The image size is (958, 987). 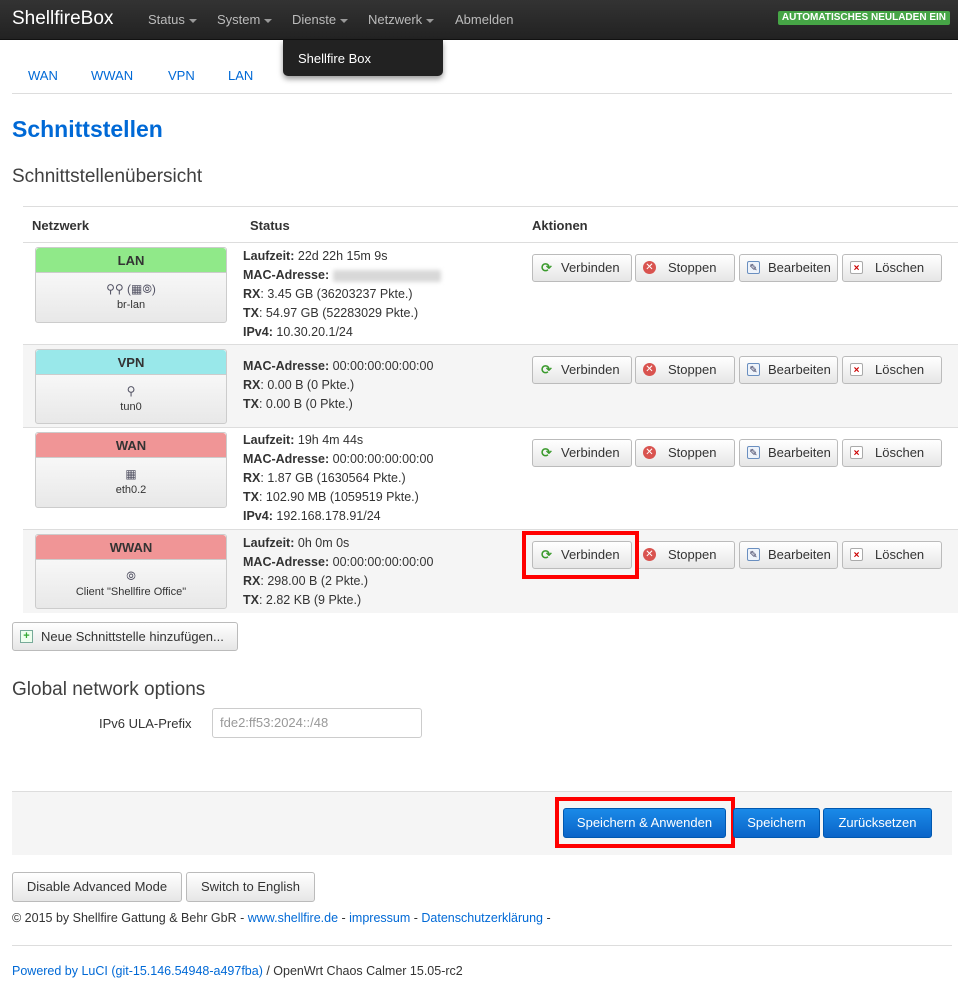 What do you see at coordinates (580, 555) in the screenshot?
I see `highlight-connect-wwan` at bounding box center [580, 555].